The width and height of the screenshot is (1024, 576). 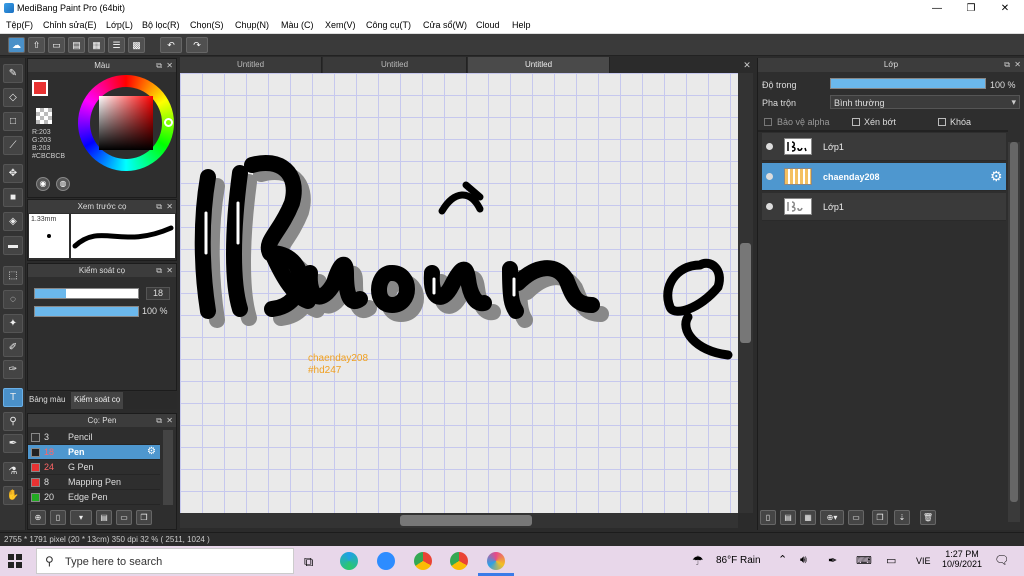 I want to click on add-brush-icon: ⊕, so click(x=38, y=517).